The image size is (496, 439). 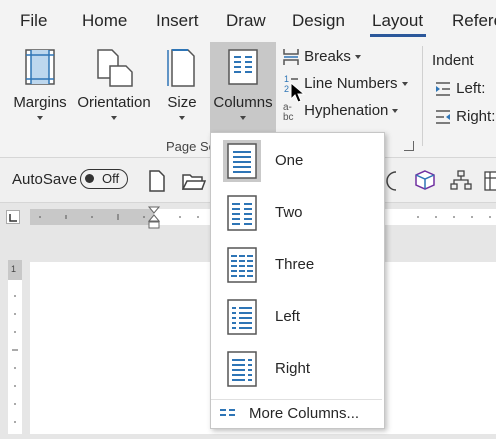 What do you see at coordinates (227, 412) in the screenshot?
I see `more-columns-icon` at bounding box center [227, 412].